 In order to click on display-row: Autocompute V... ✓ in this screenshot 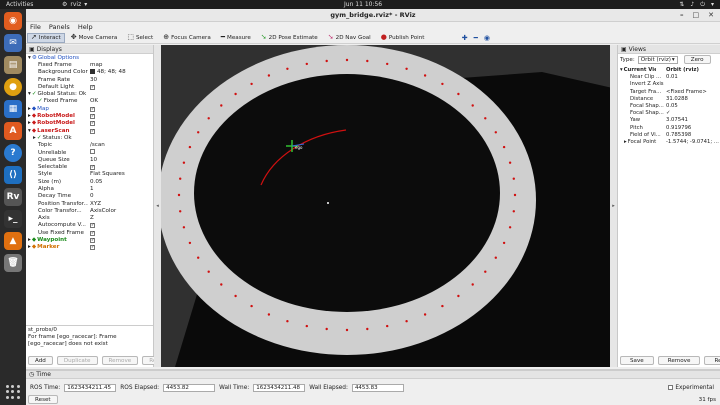, I will do `click(89, 225)`.